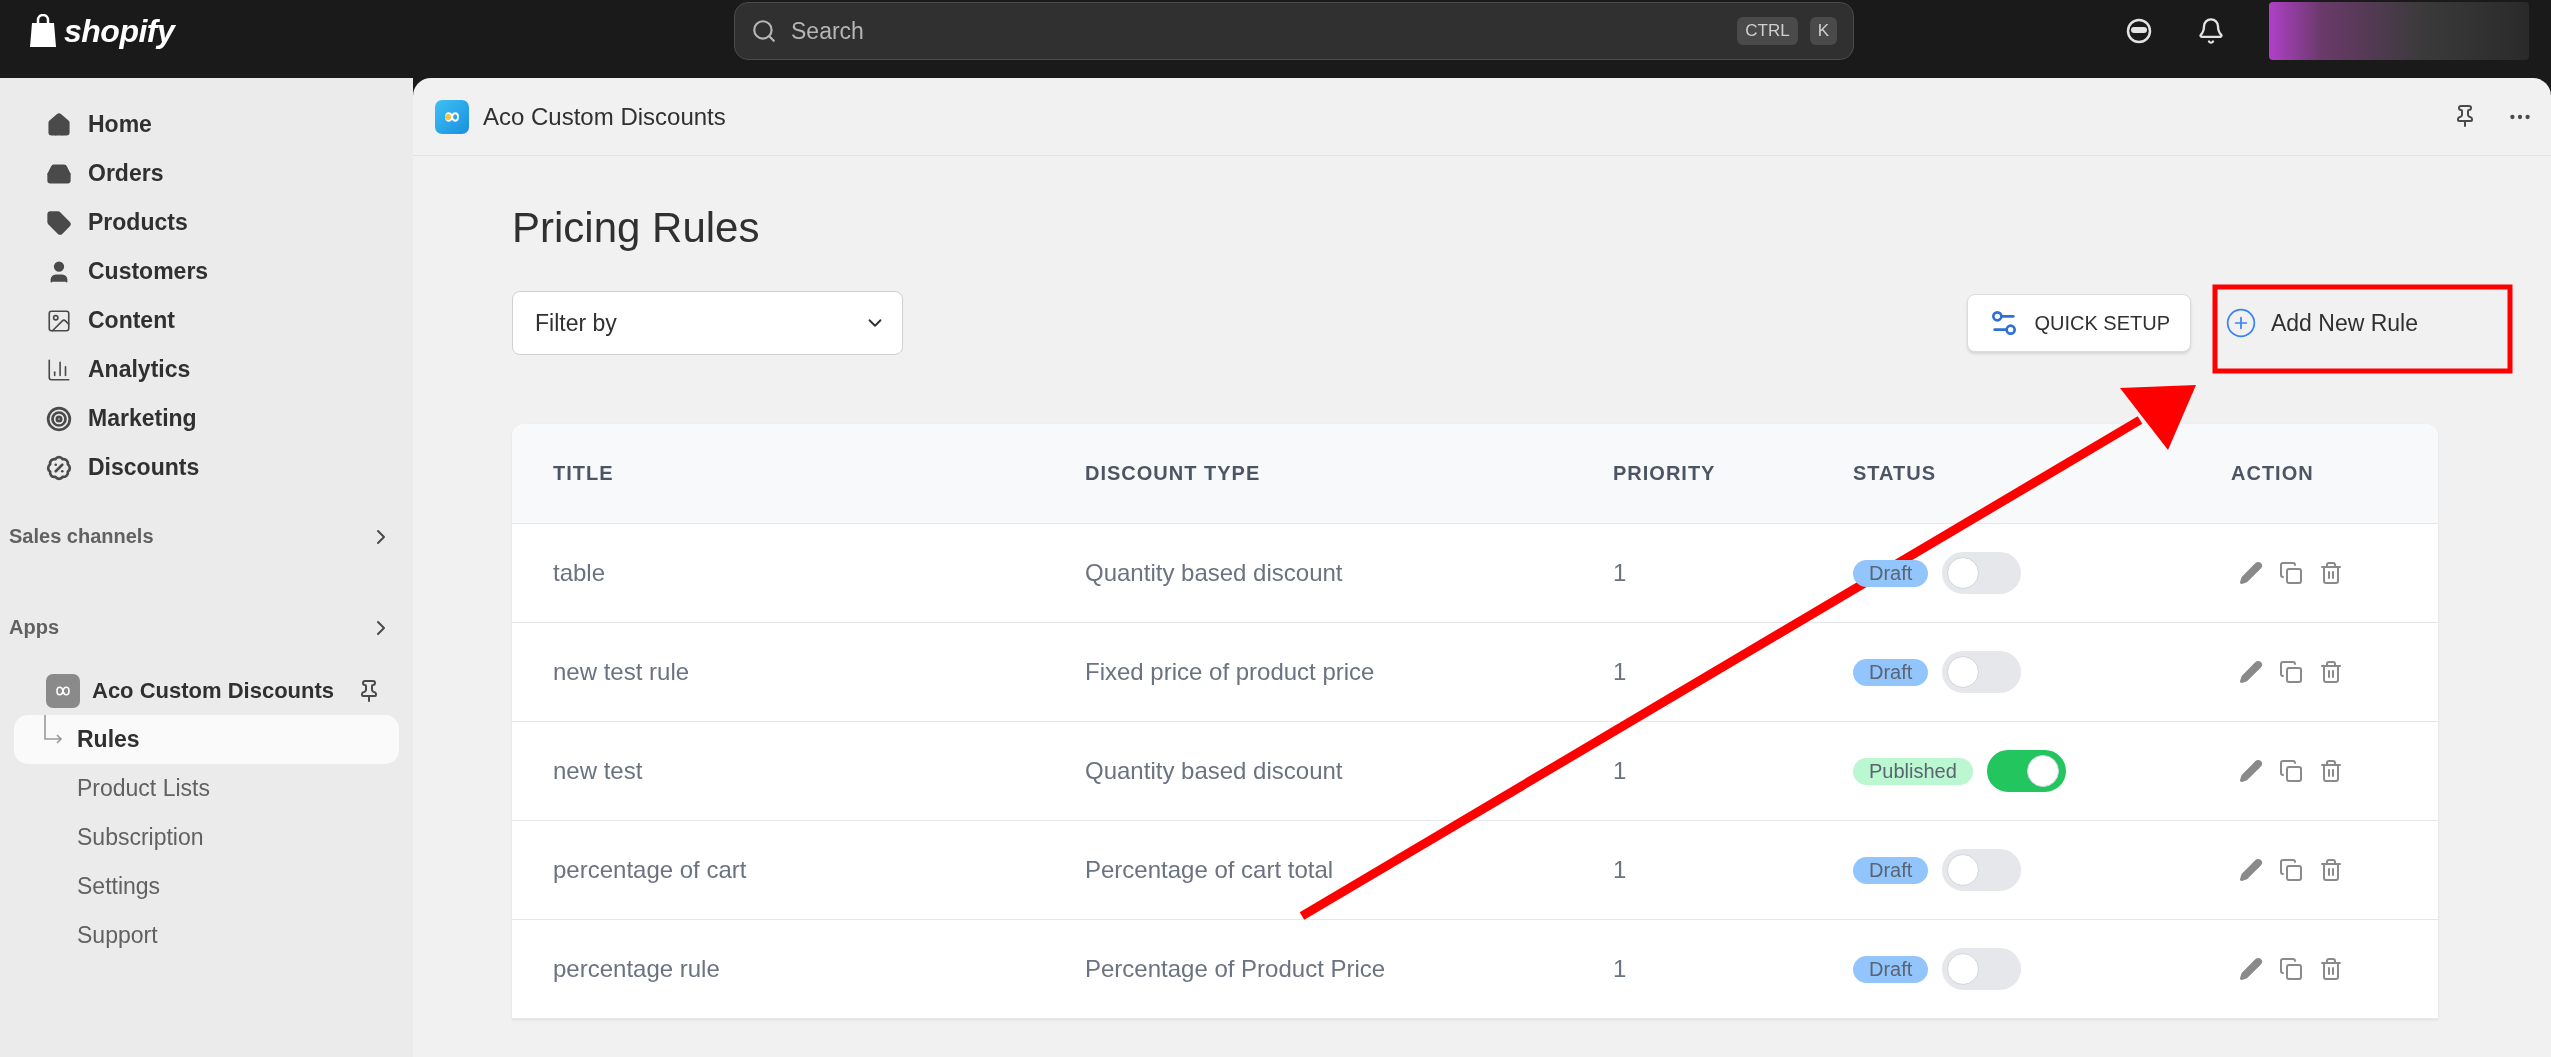  I want to click on sidebar-section-header: Apps, so click(206, 627).